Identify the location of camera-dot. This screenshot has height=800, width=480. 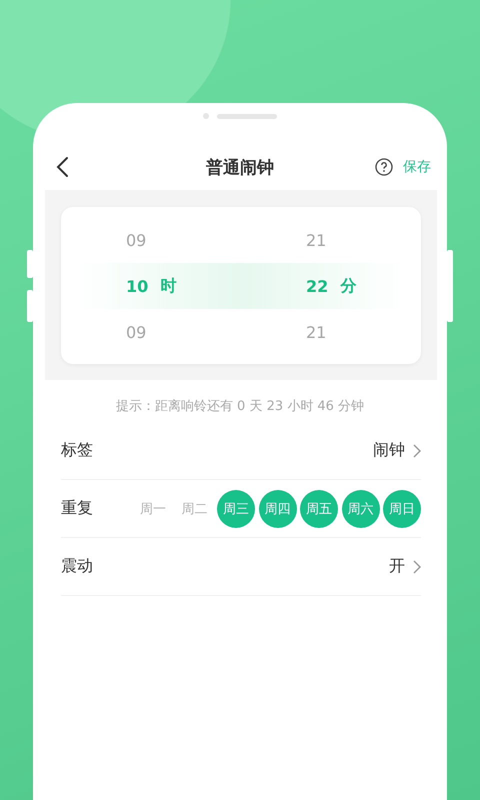
(206, 116).